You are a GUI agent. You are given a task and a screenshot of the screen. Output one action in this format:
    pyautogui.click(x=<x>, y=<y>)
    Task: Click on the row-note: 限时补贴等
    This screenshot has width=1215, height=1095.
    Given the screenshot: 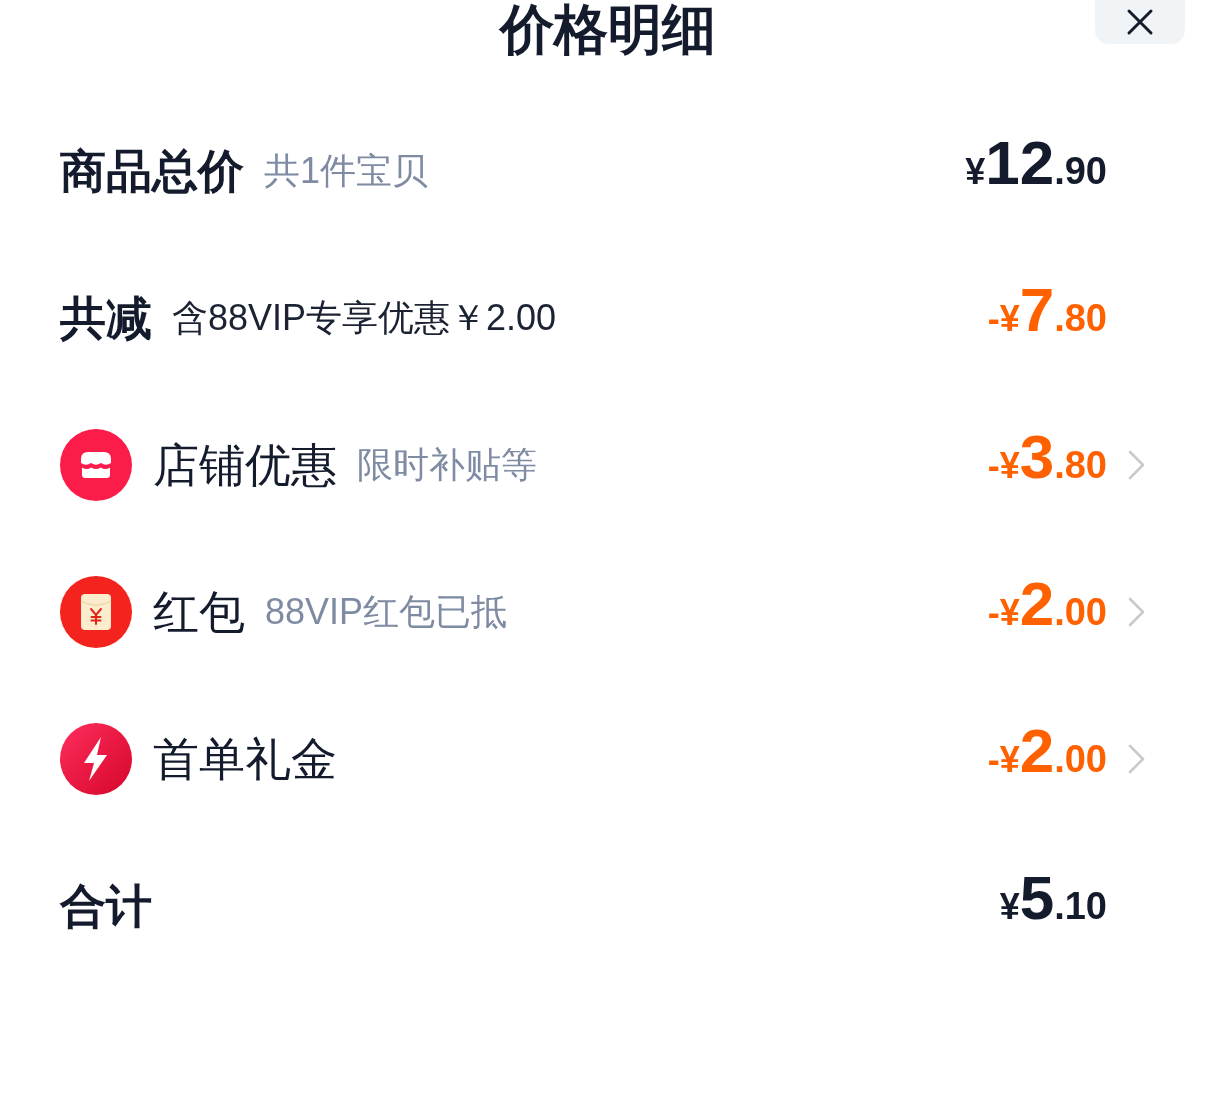 What is the action you would take?
    pyautogui.click(x=447, y=464)
    